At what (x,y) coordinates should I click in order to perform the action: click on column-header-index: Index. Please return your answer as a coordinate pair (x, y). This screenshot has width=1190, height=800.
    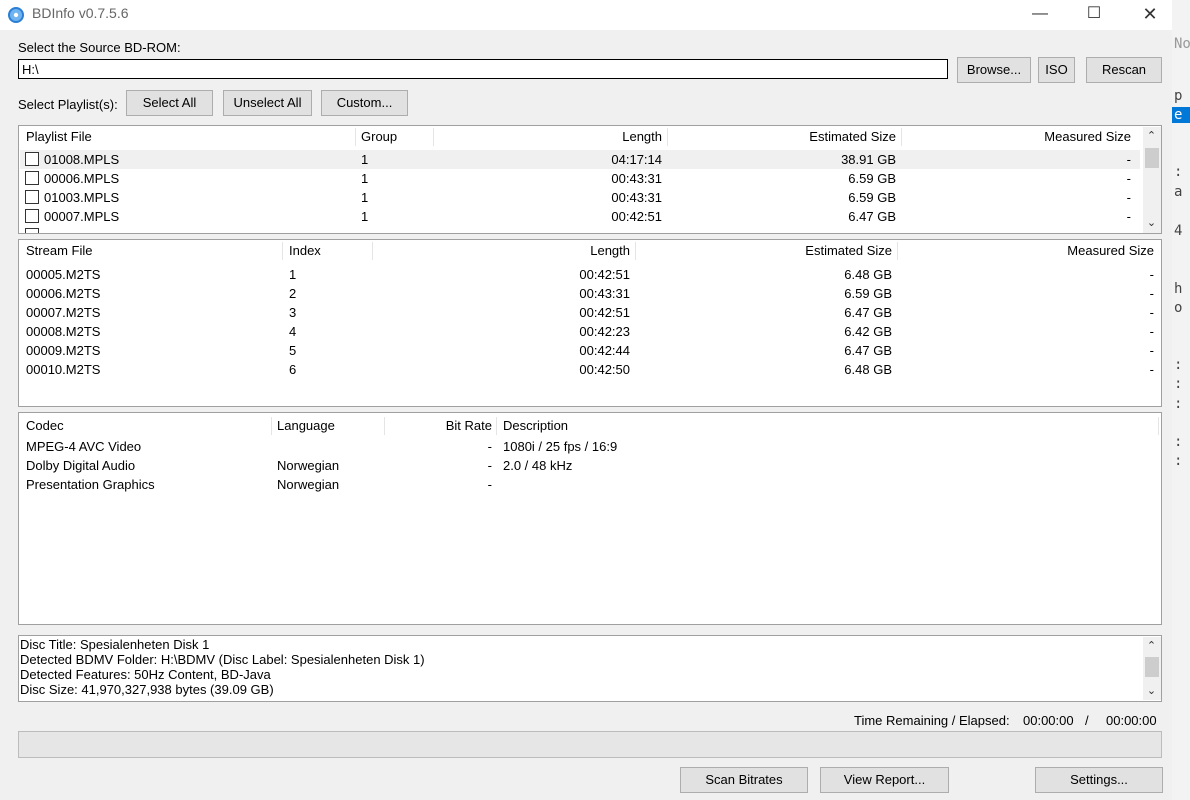
    Looking at the image, I should click on (305, 251).